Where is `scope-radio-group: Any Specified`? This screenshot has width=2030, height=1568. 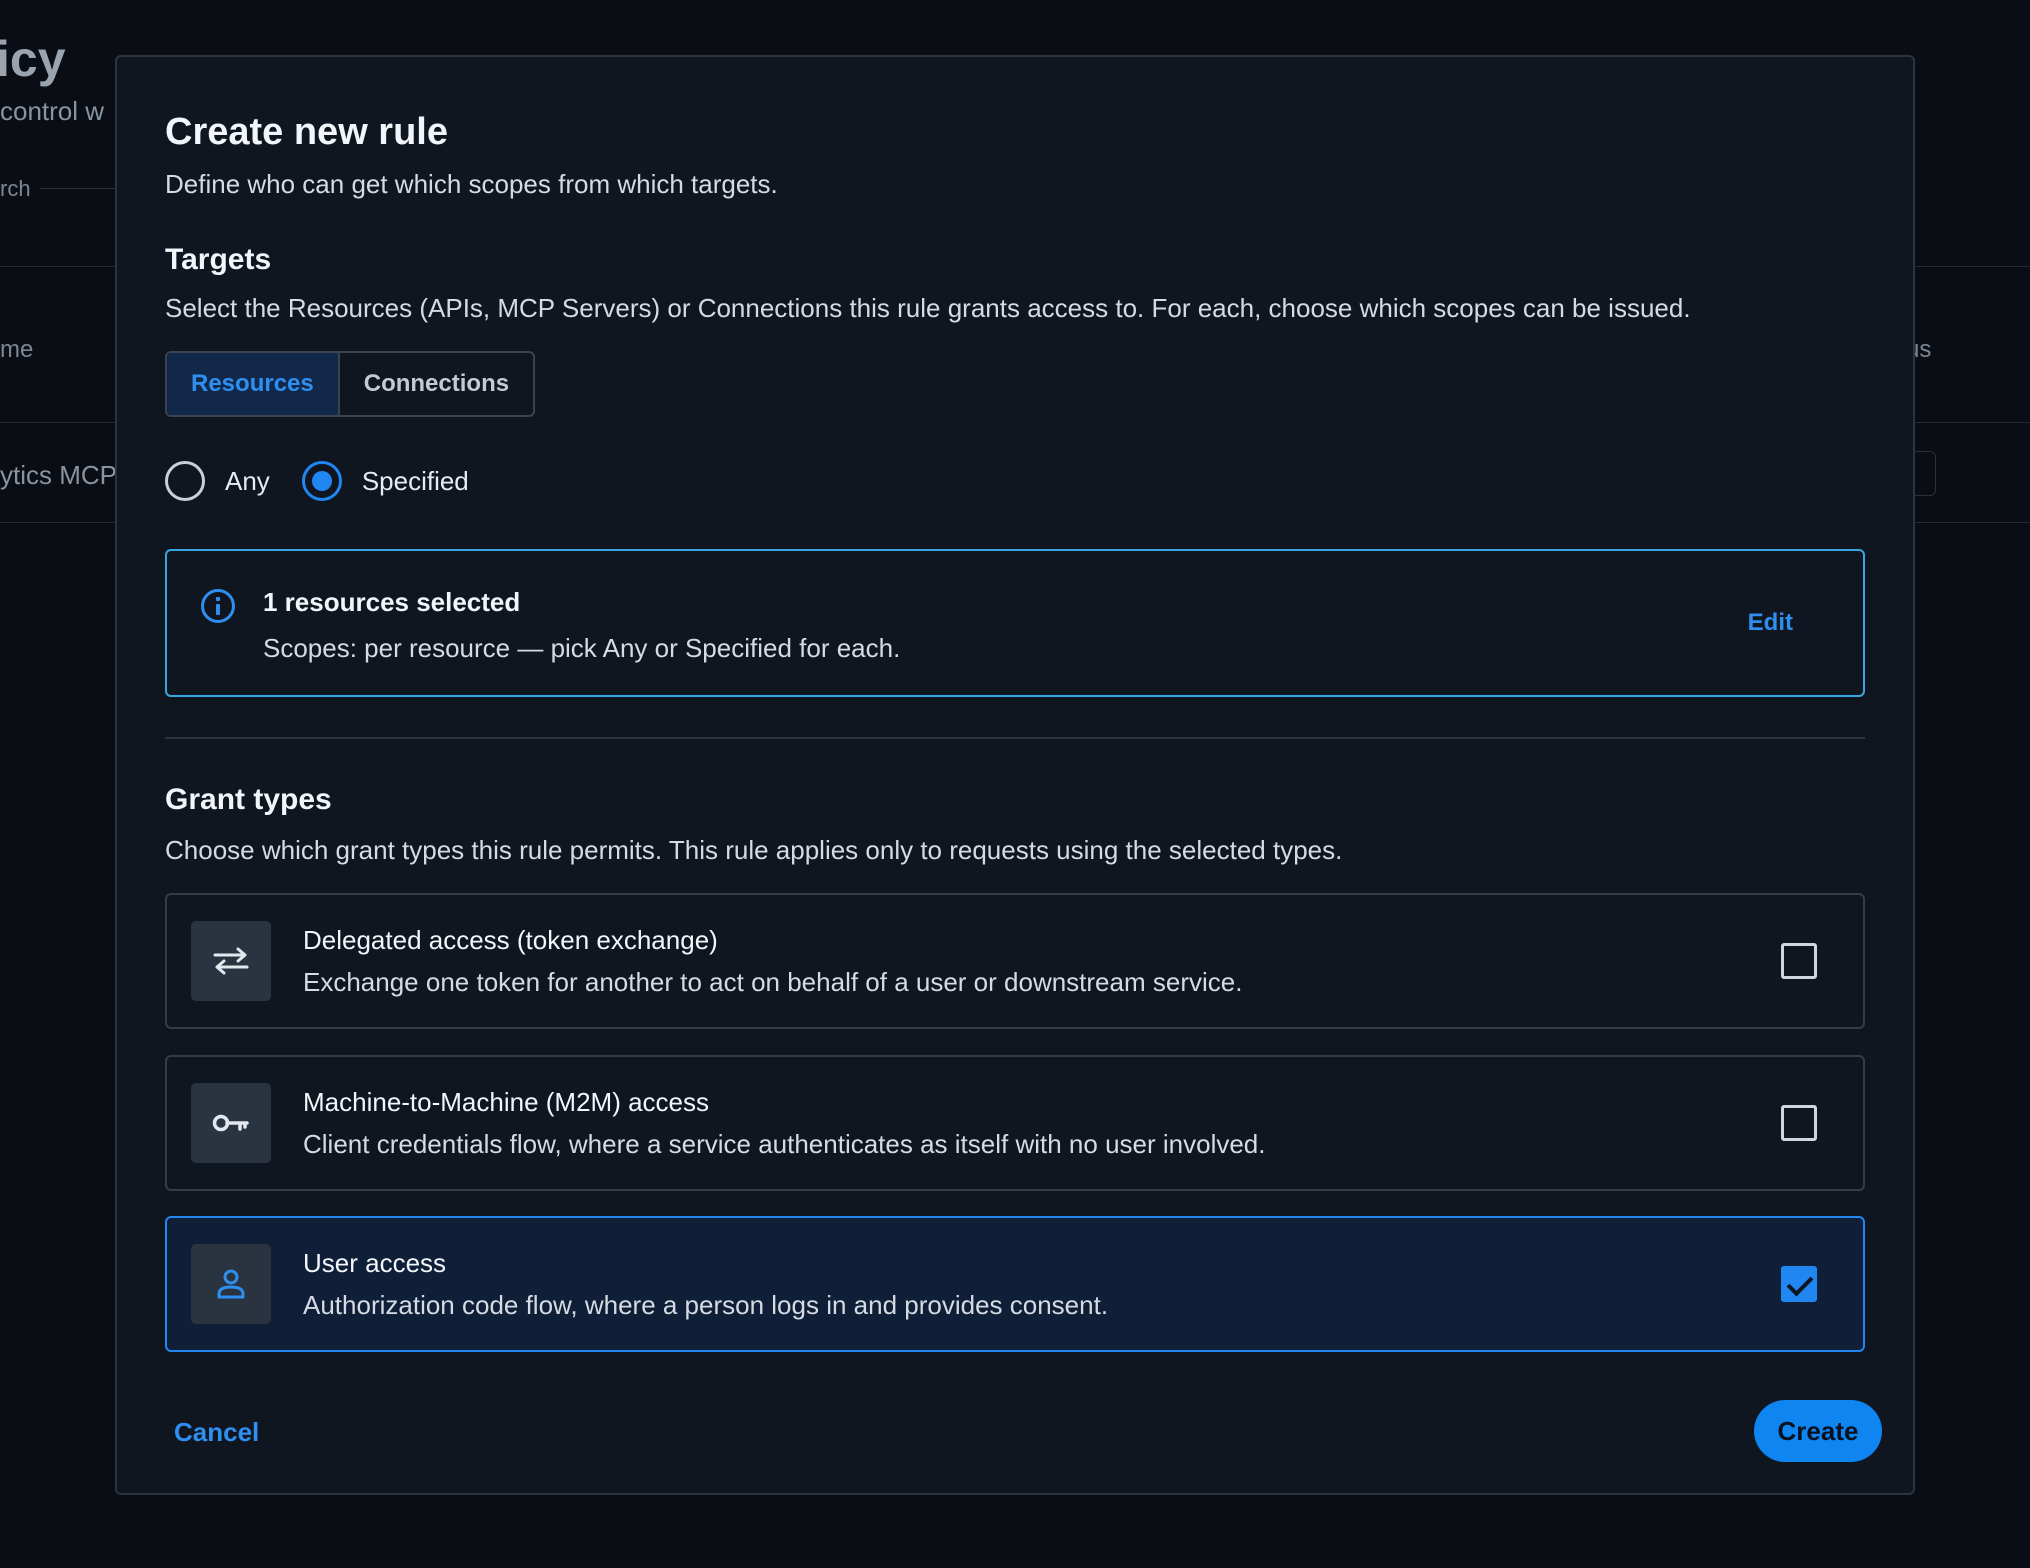
scope-radio-group: Any Specified is located at coordinates (333, 481).